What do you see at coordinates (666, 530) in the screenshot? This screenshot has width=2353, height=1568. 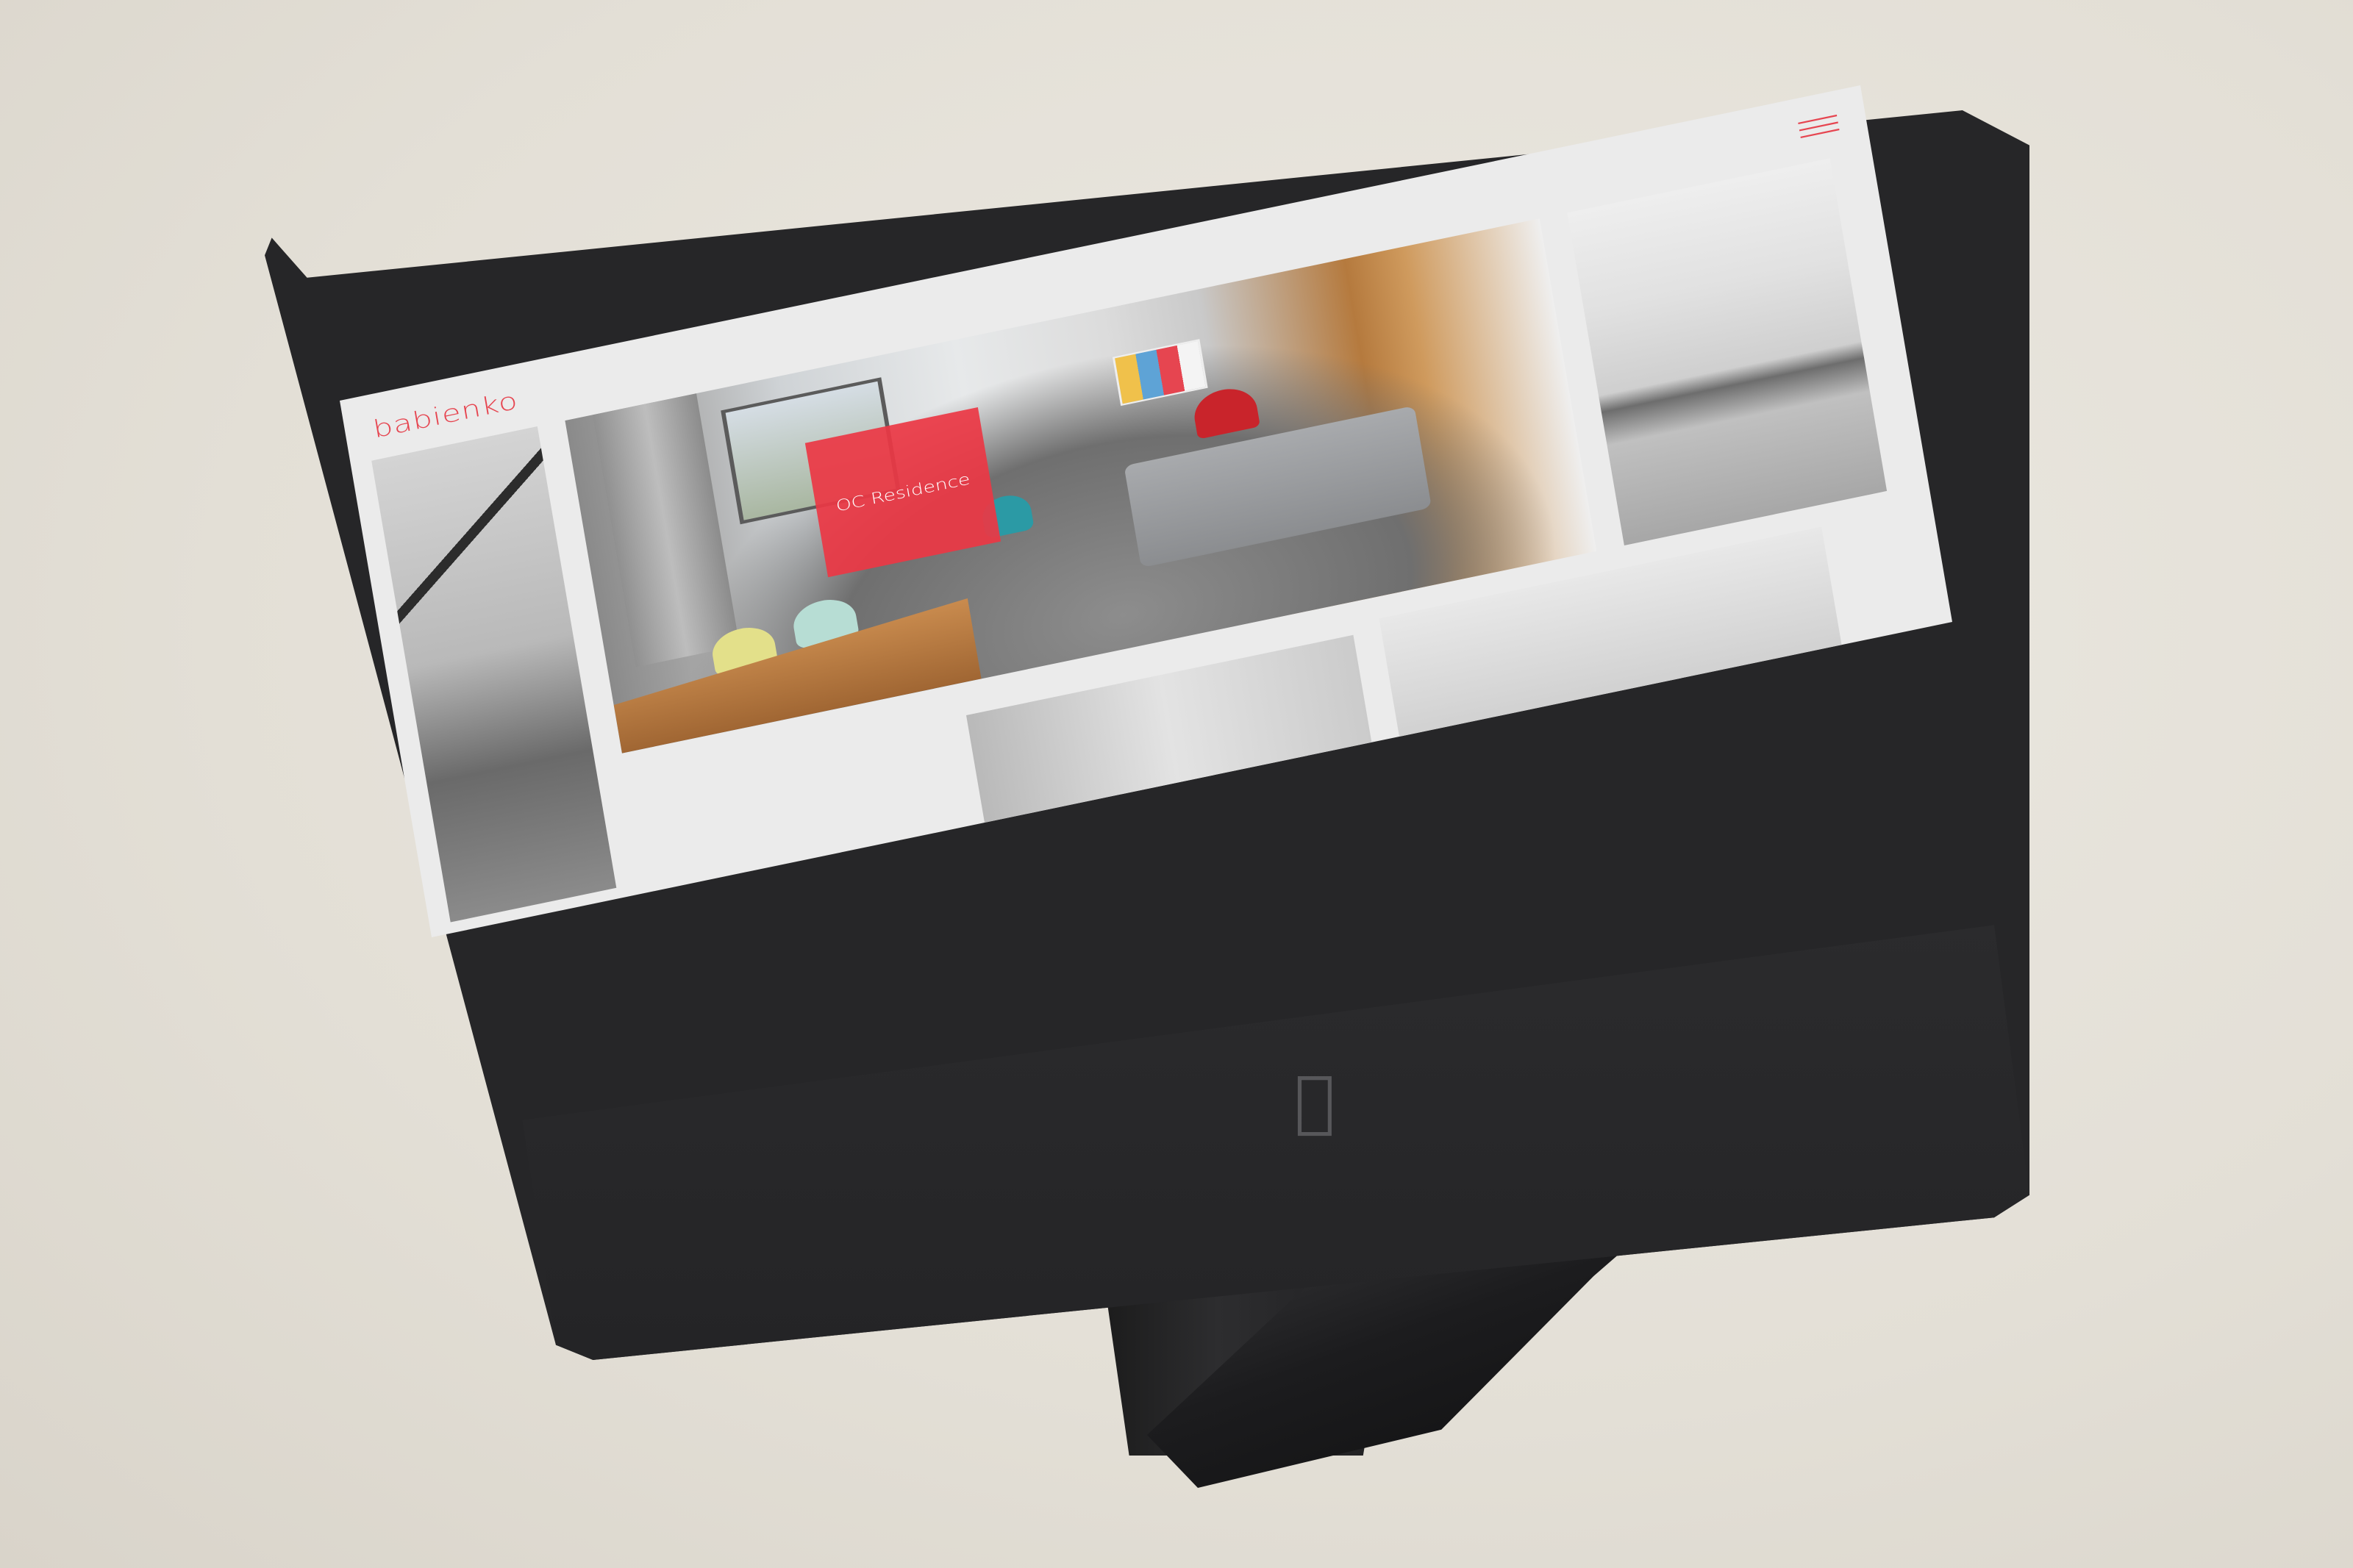 I see `photo-pillar` at bounding box center [666, 530].